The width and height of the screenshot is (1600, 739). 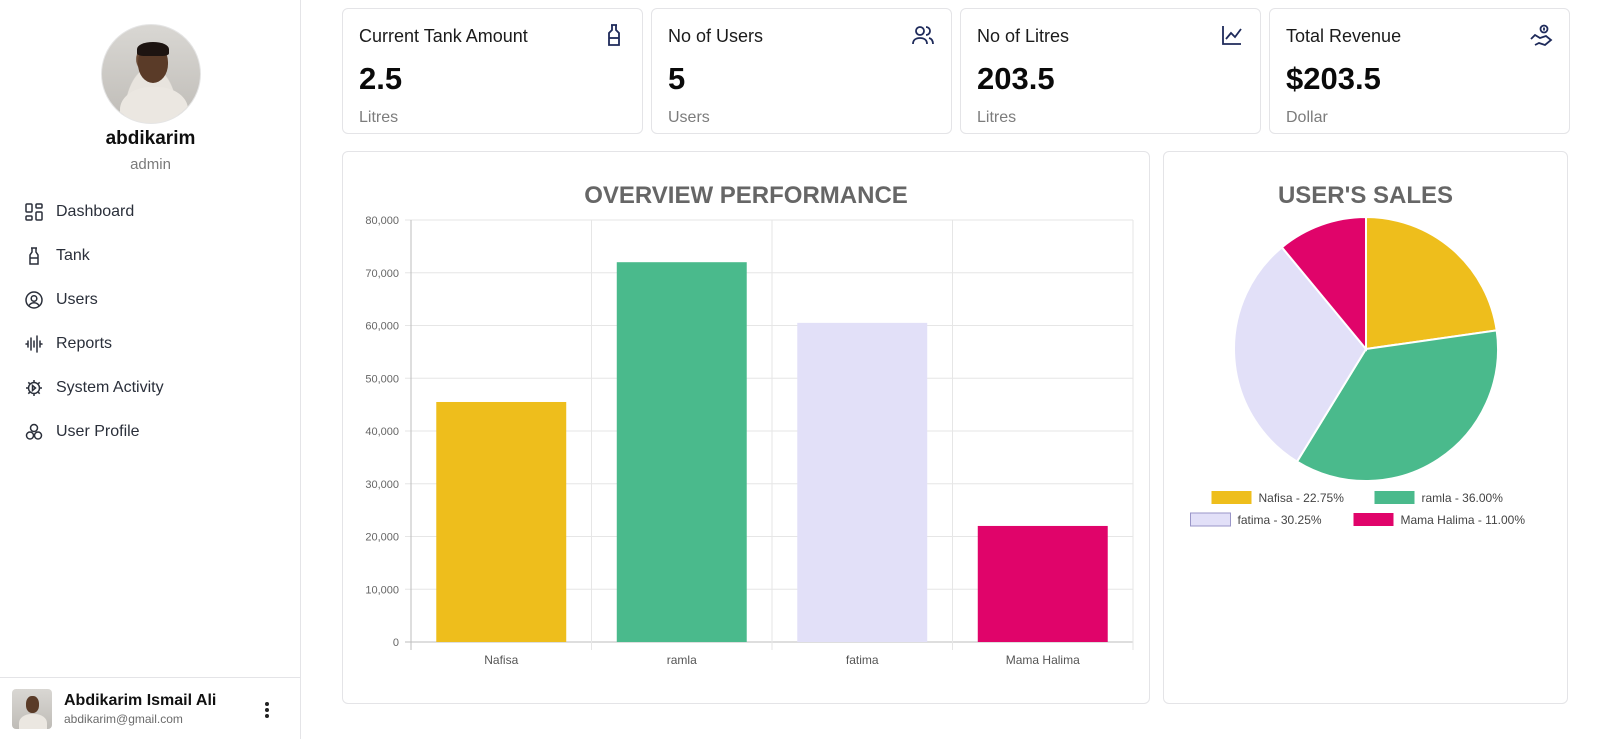 I want to click on bar-ramla, so click(x=681, y=452).